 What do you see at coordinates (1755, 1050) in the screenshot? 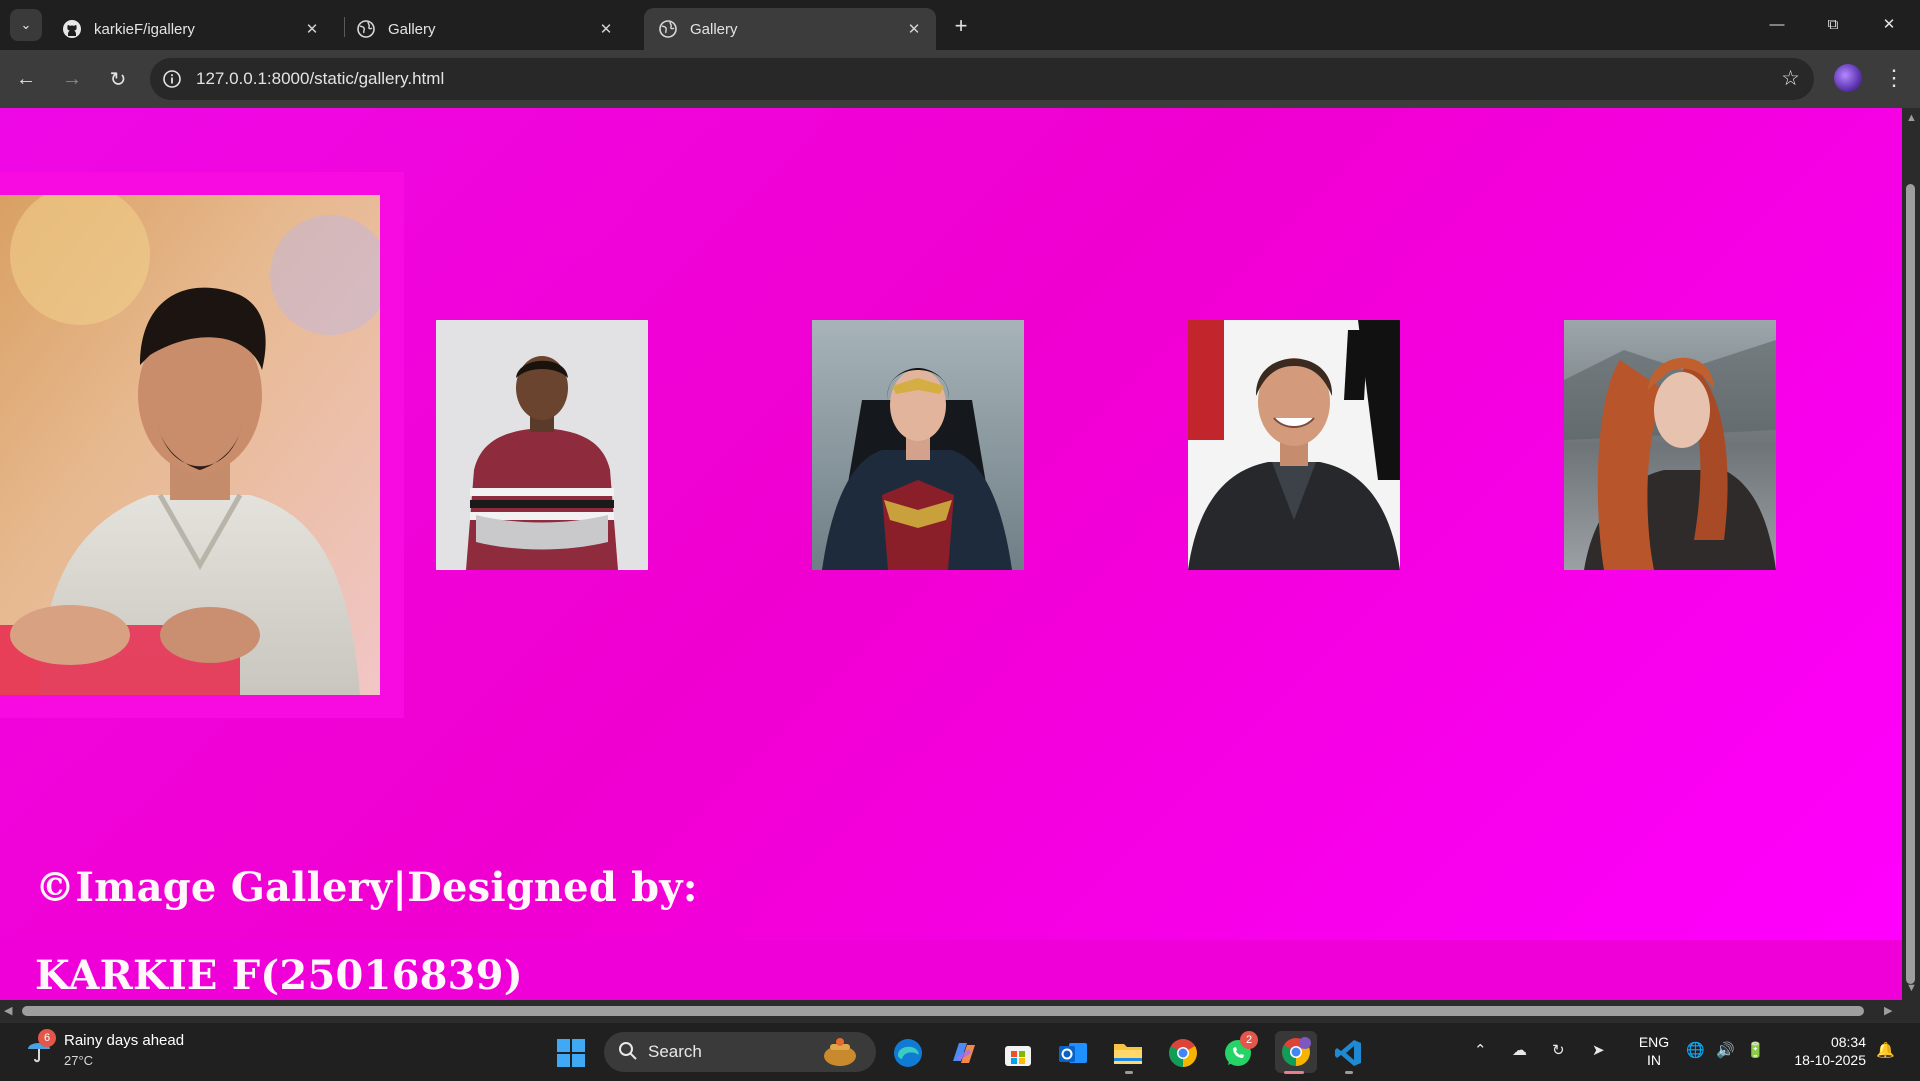
I see `battery-icon: 🔋` at bounding box center [1755, 1050].